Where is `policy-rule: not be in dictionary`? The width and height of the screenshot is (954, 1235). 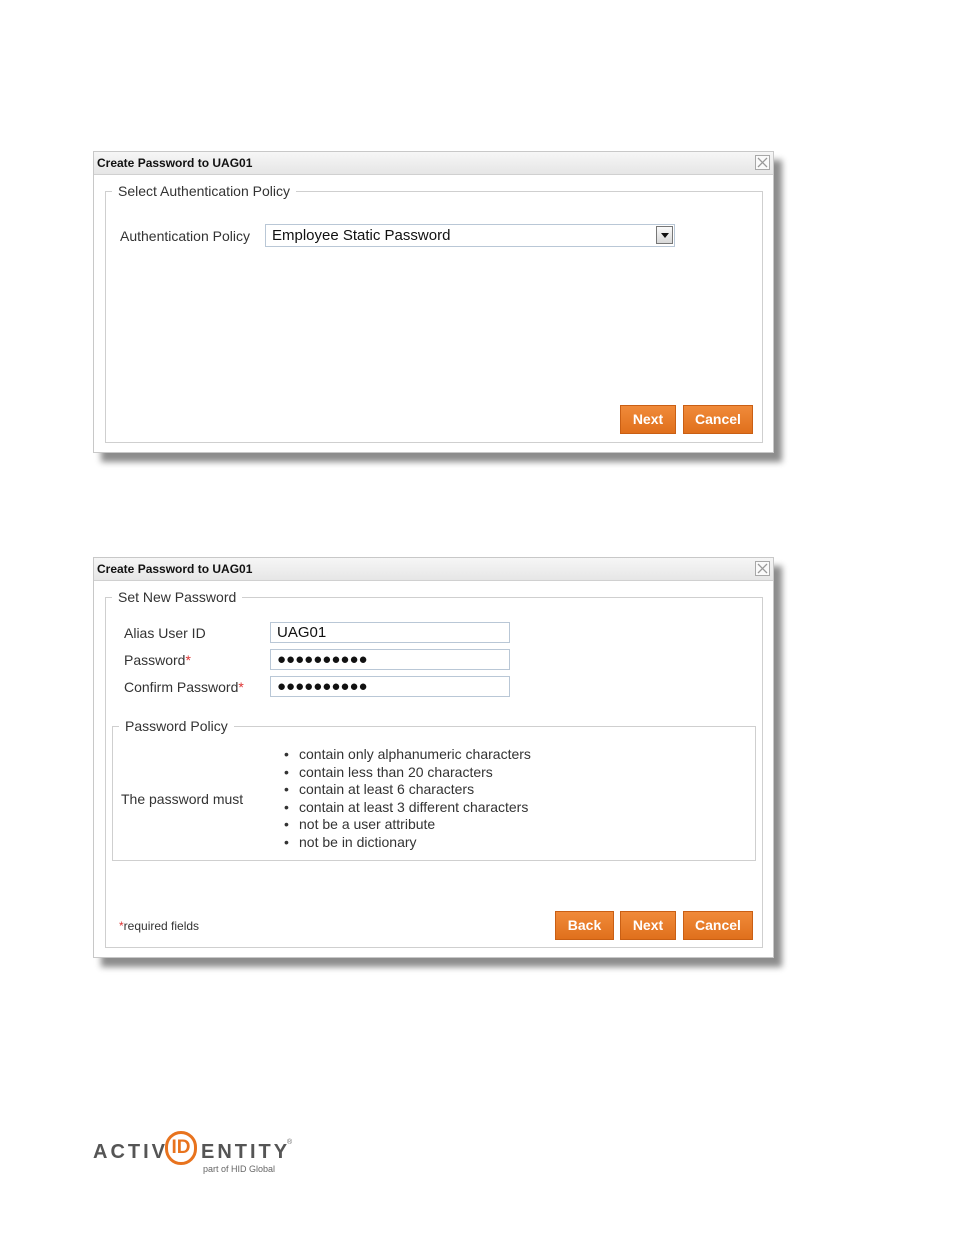
policy-rule: not be in dictionary is located at coordinates (407, 843).